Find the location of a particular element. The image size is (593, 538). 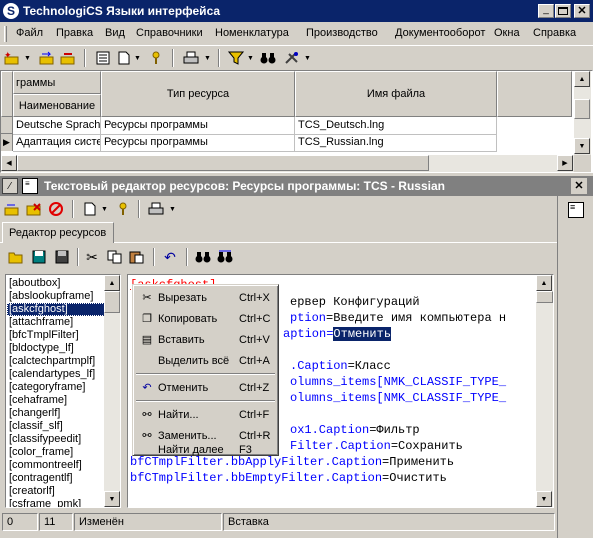

grid-horizontal-scrollbar: ◀ ▶ is located at coordinates (287, 163).